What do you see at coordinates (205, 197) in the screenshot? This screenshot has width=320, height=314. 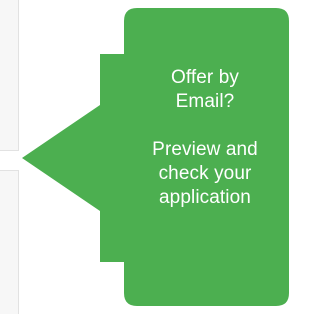 I see `callout-line: application` at bounding box center [205, 197].